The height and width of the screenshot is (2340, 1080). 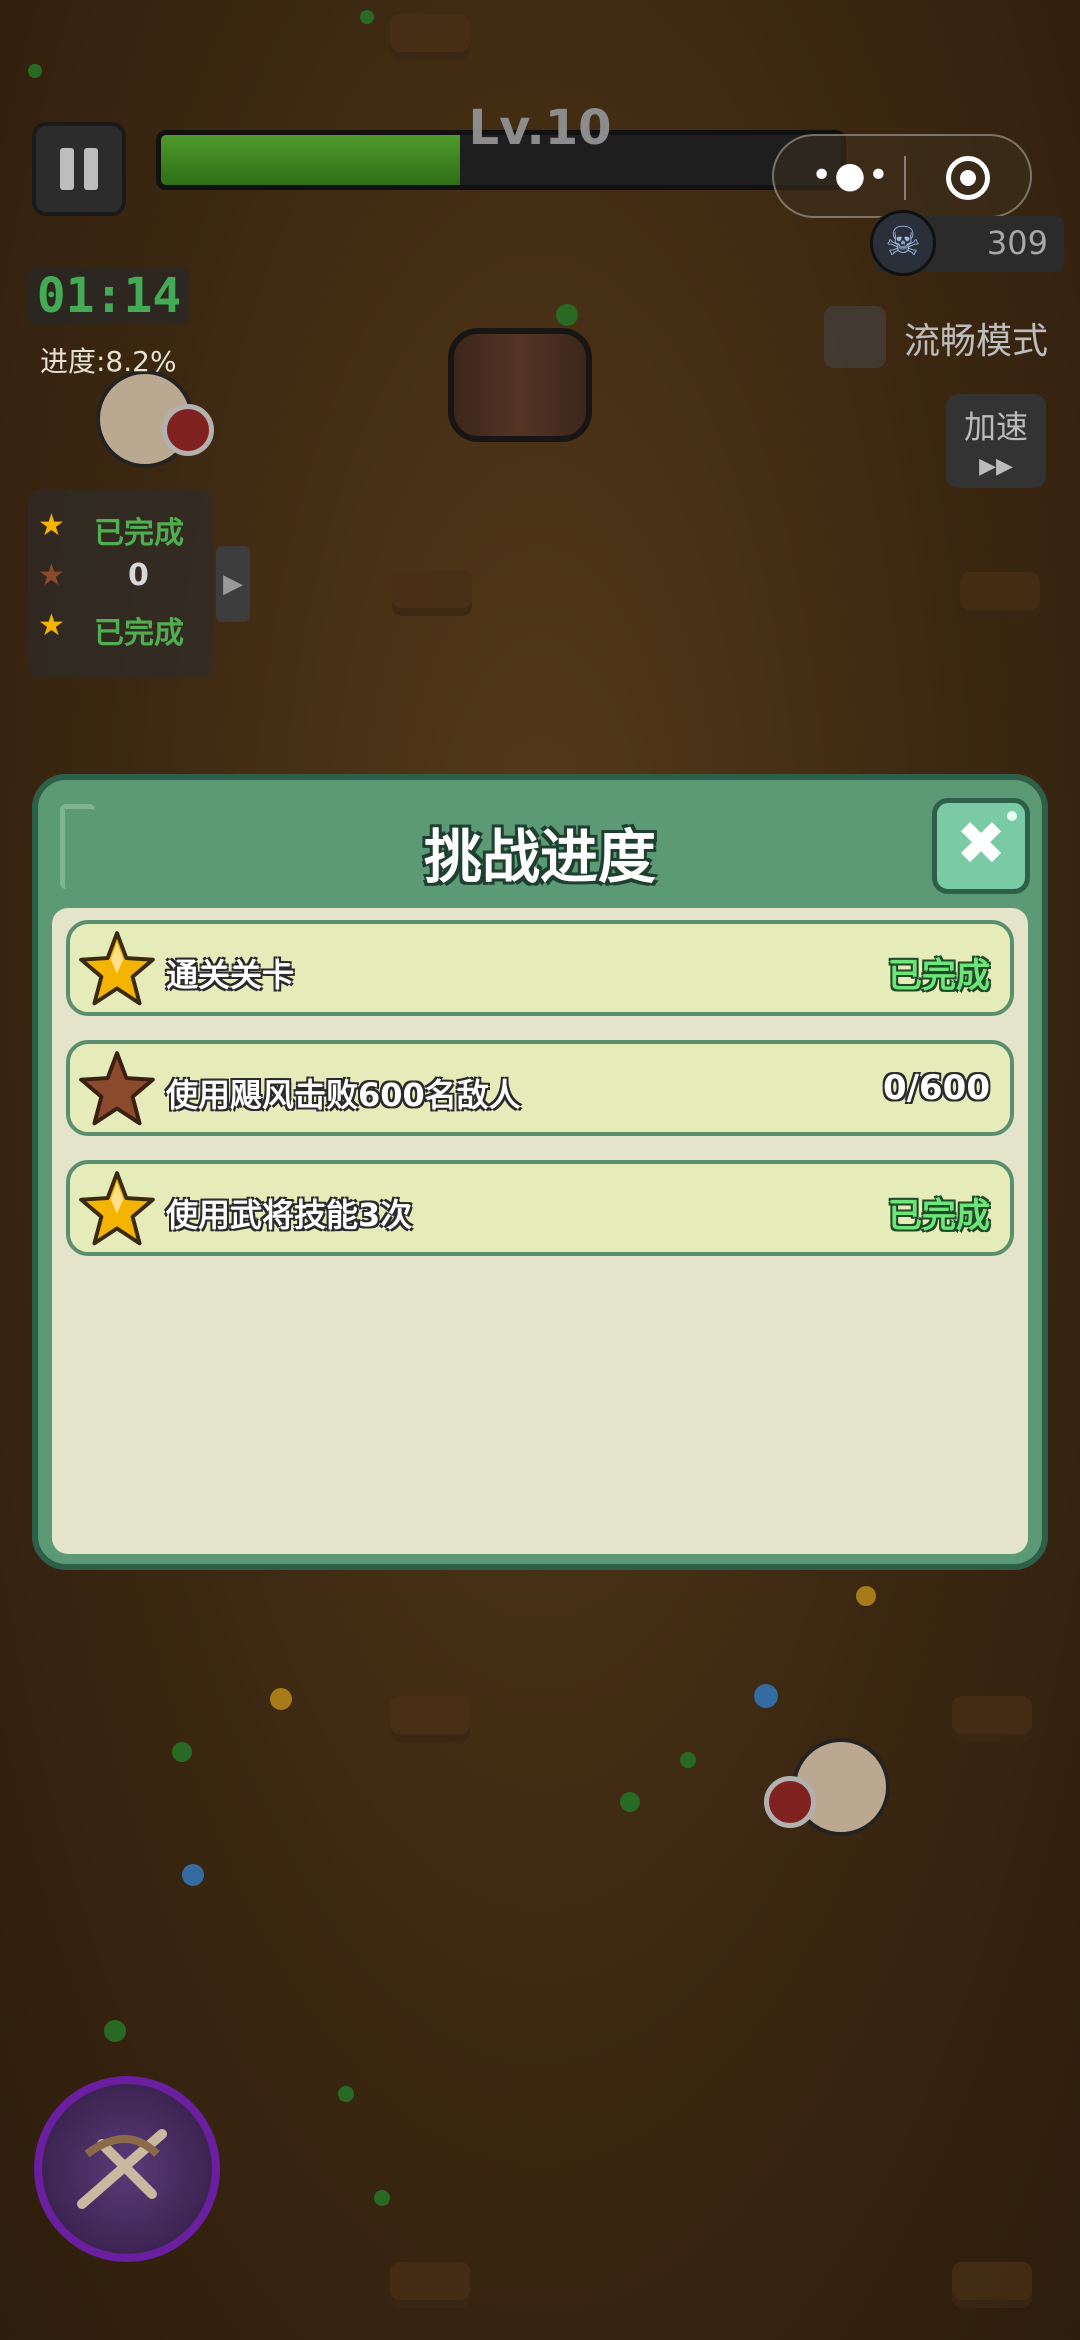 What do you see at coordinates (343, 1095) in the screenshot?
I see `task-label: 使用飓风击败600名敌人` at bounding box center [343, 1095].